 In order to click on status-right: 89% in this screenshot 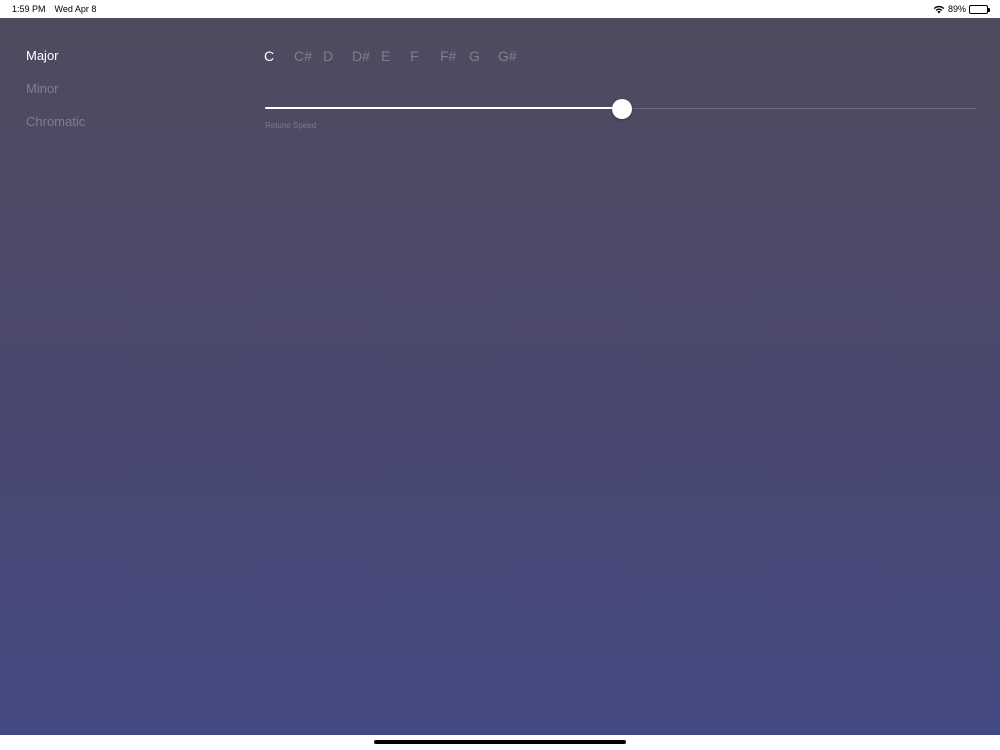, I will do `click(961, 9)`.